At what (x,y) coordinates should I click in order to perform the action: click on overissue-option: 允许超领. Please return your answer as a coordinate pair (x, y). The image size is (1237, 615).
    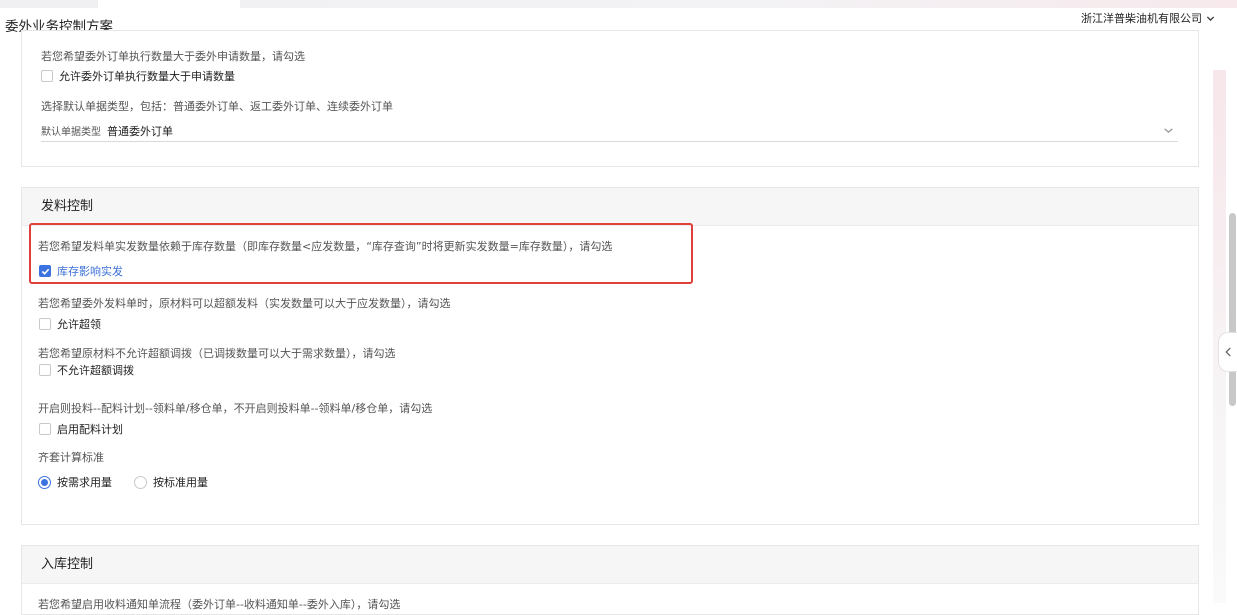
    Looking at the image, I should click on (70, 324).